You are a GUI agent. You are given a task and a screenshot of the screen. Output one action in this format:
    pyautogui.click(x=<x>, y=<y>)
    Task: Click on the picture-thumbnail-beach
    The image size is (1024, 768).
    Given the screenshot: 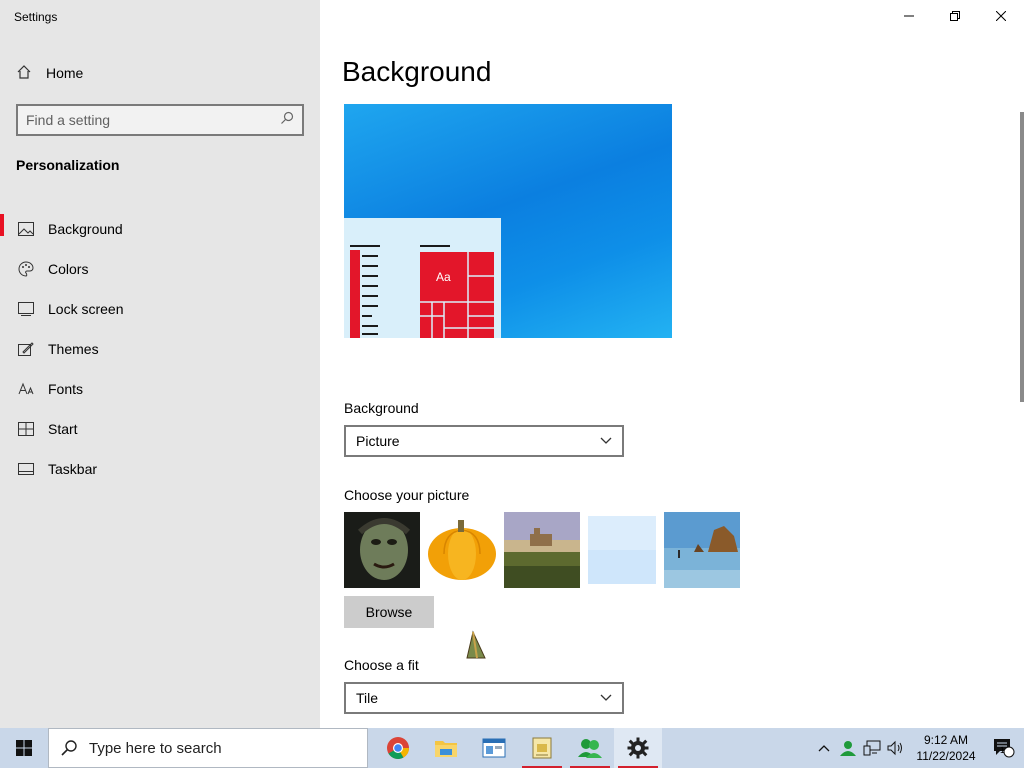 What is the action you would take?
    pyautogui.click(x=702, y=550)
    